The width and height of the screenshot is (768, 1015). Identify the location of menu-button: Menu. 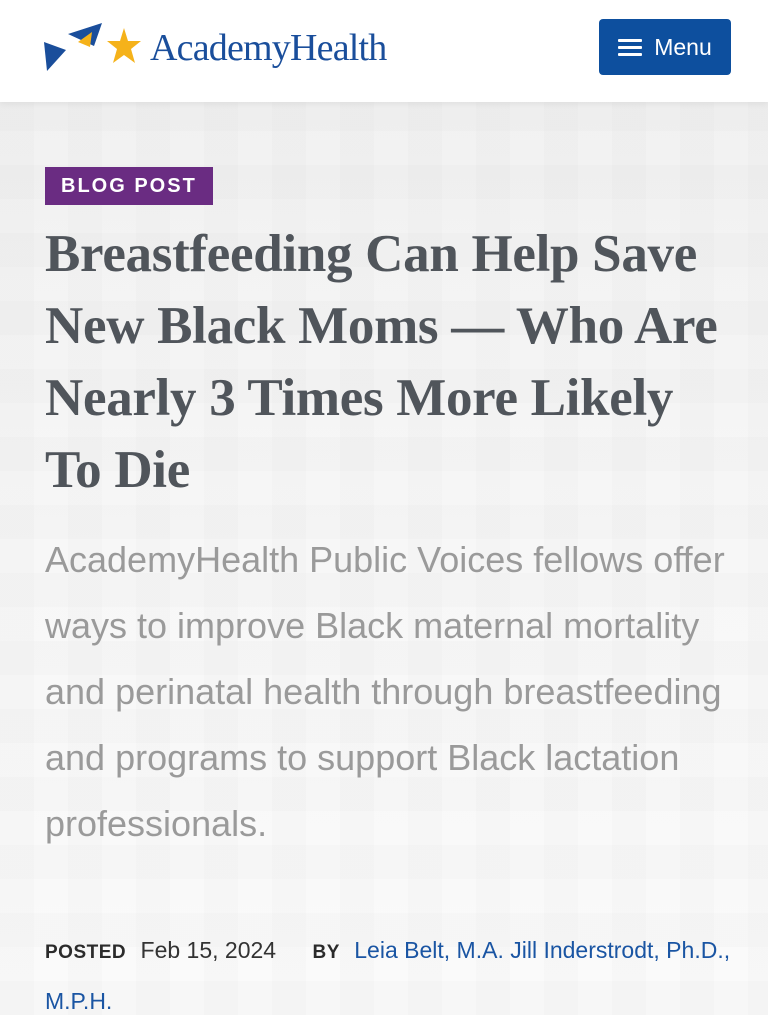
(665, 47).